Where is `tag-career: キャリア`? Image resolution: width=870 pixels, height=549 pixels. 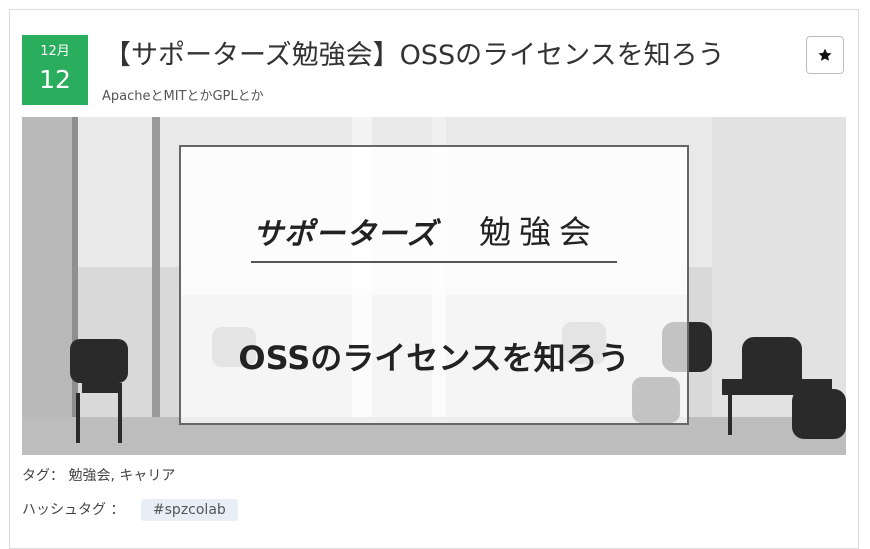
tag-career: キャリア is located at coordinates (147, 476).